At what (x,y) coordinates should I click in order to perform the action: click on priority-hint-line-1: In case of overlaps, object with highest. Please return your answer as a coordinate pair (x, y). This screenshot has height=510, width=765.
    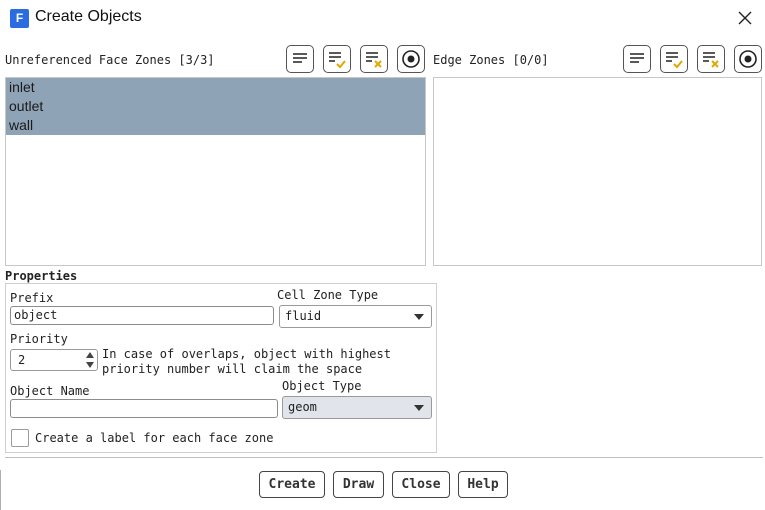
    Looking at the image, I should click on (246, 354).